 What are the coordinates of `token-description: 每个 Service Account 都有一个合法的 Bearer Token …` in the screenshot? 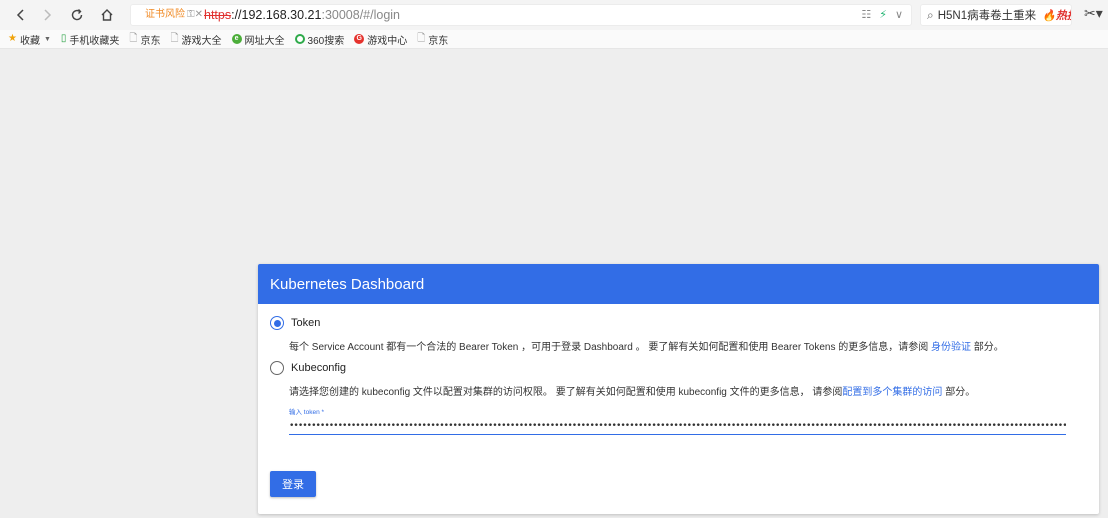 It's located at (646, 347).